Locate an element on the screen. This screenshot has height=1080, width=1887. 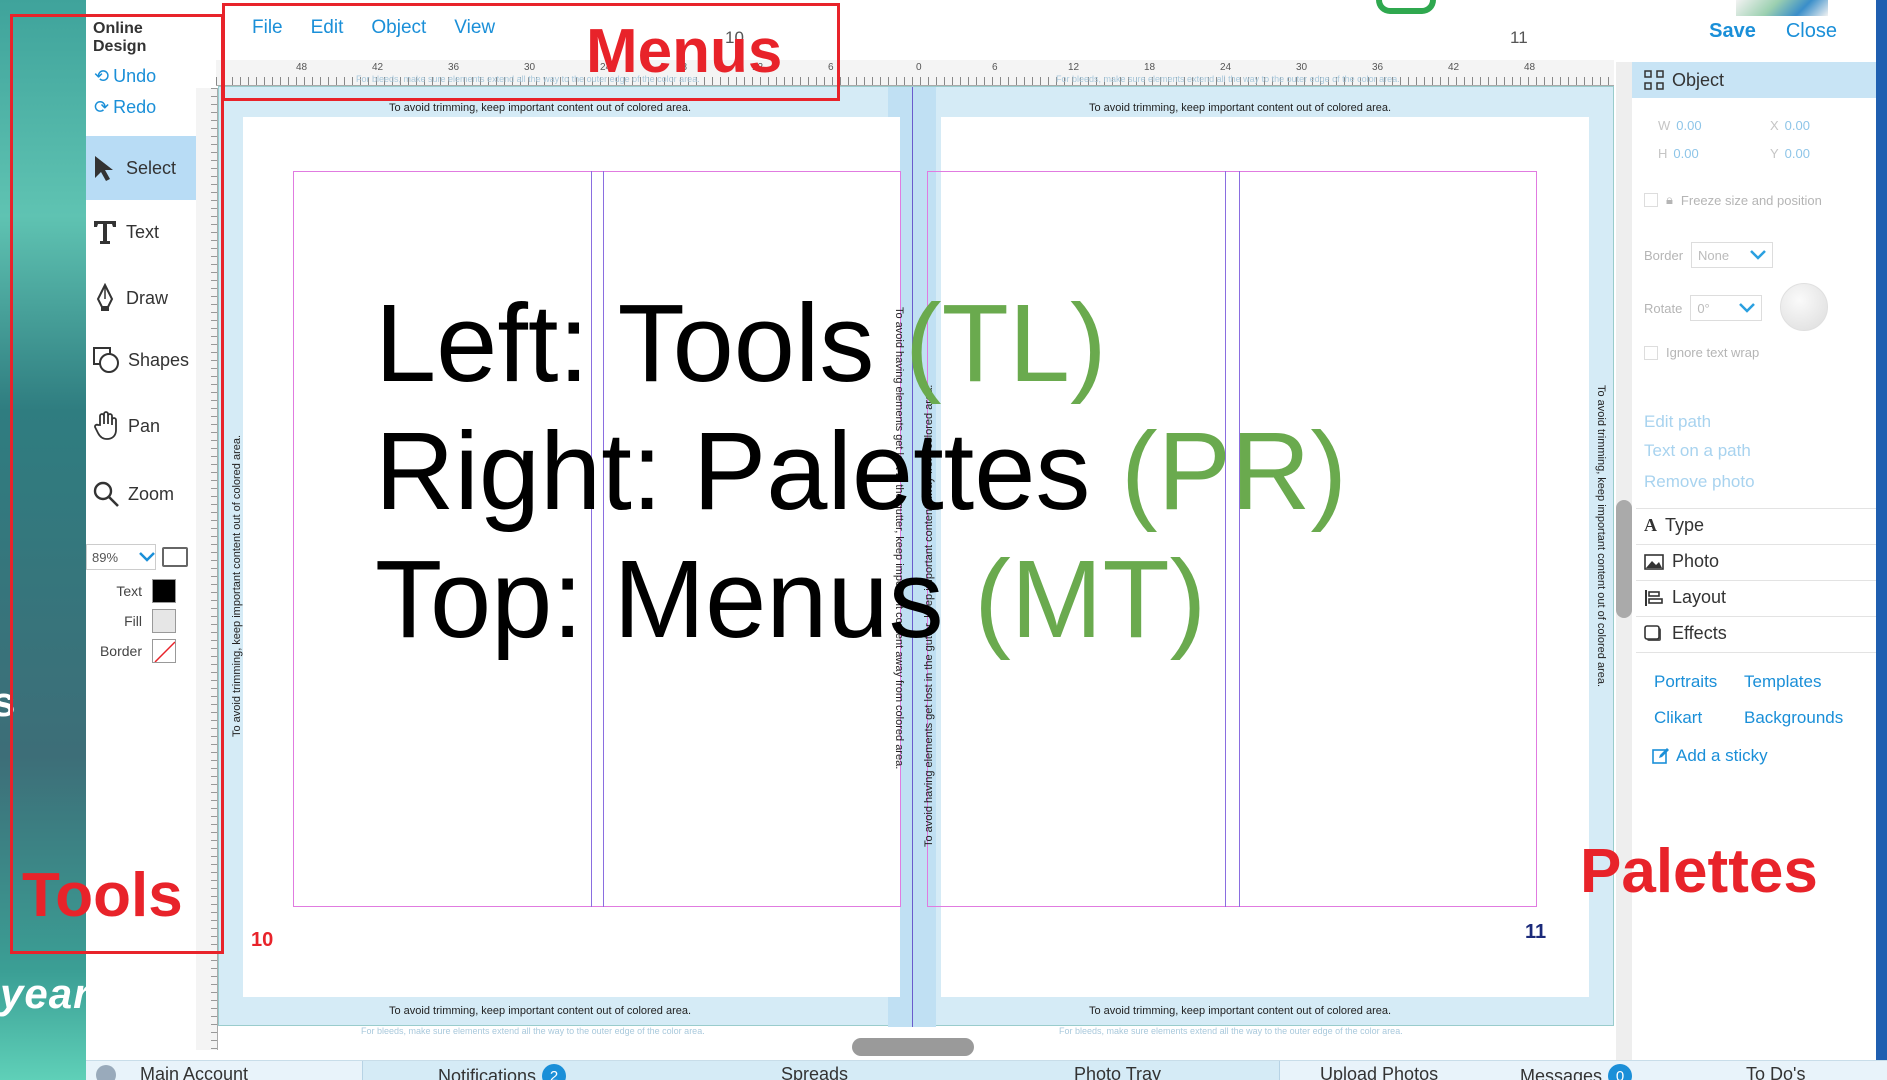
hand-icon is located at coordinates (105, 425).